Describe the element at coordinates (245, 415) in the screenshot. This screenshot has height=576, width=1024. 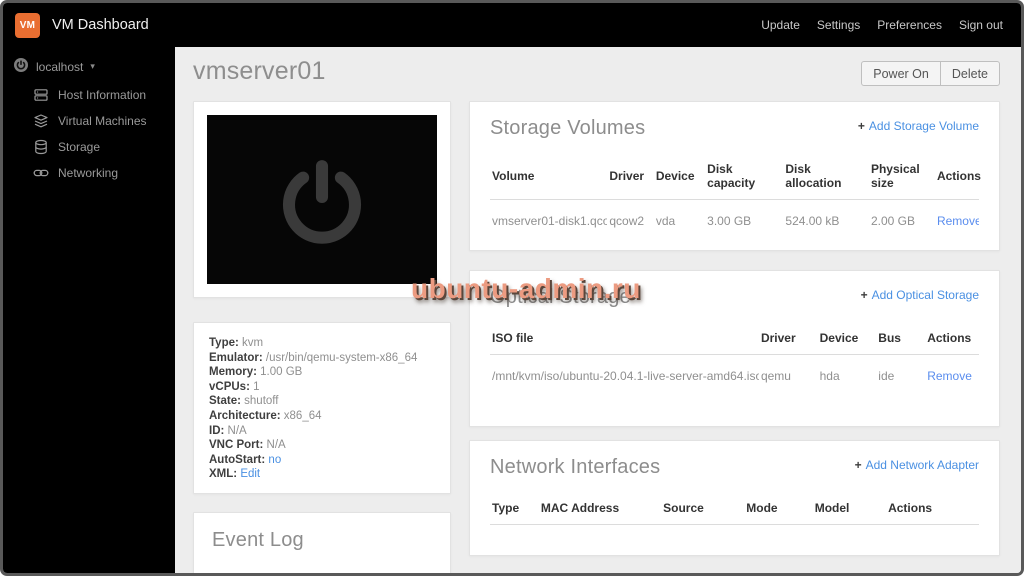
I see `info-label: Architecture:` at that location.